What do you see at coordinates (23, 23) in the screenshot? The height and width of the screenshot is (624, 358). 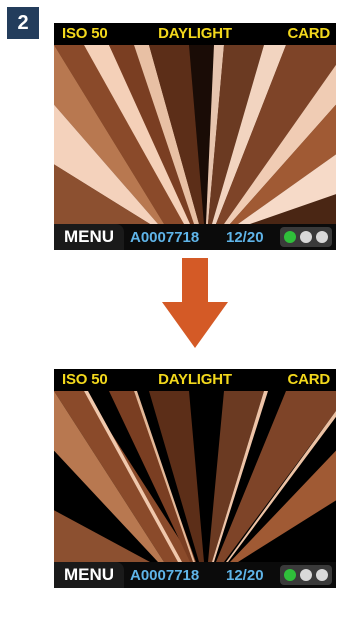 I see `step-number-badge: 2` at bounding box center [23, 23].